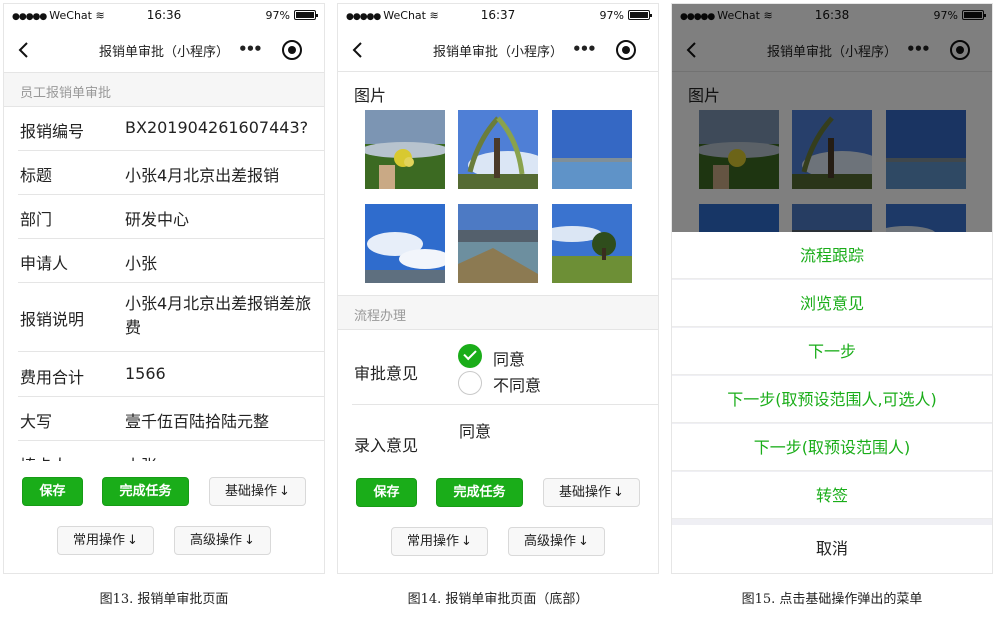 This screenshot has height=630, width=999. I want to click on scroll-clip: 填卡人 小张, so click(164, 451).